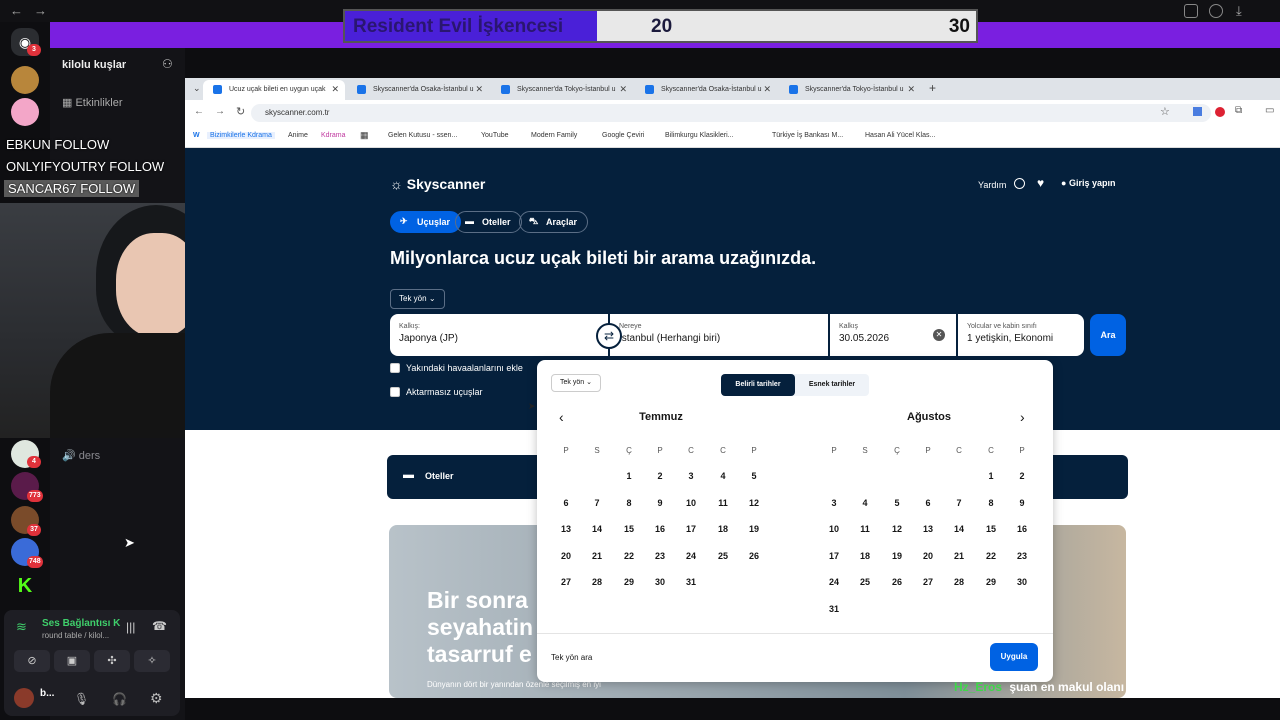 This screenshot has height=720, width=1280. Describe the element at coordinates (418, 90) in the screenshot. I see `browser-tab: Skyscanner'da Osaka-İstanbul u ✕` at that location.